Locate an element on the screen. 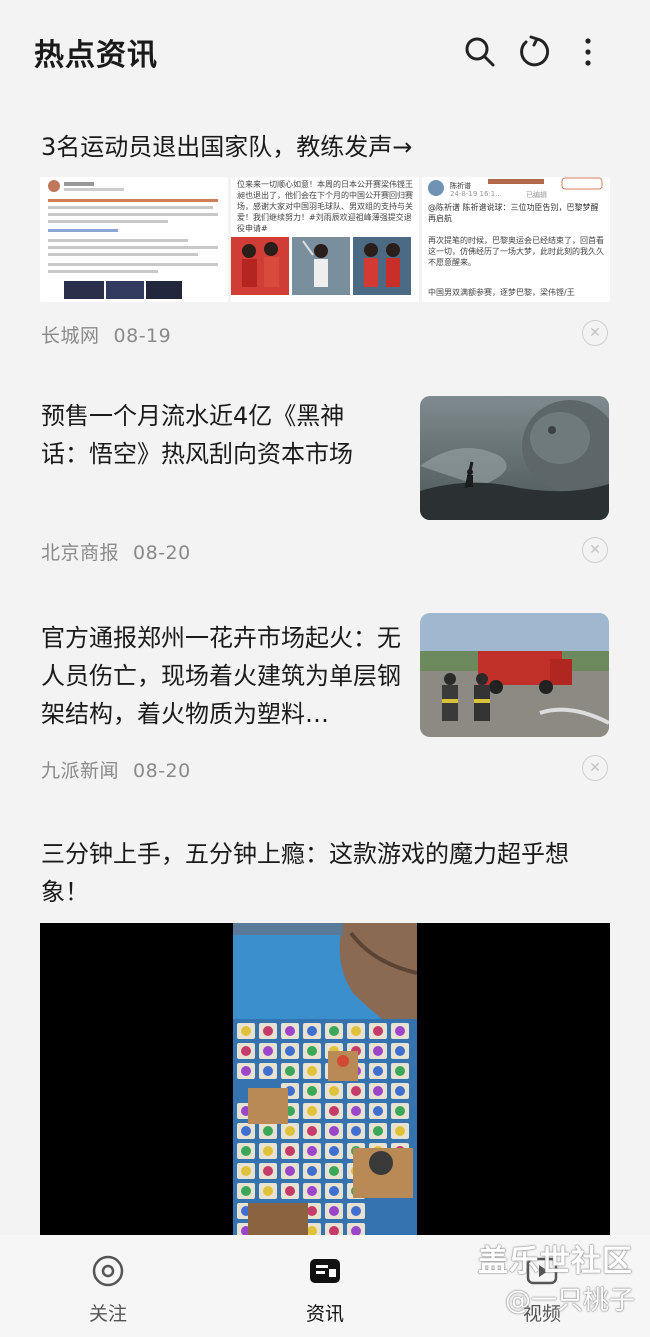 This screenshot has width=650, height=1337. refresh-icon is located at coordinates (534, 52).